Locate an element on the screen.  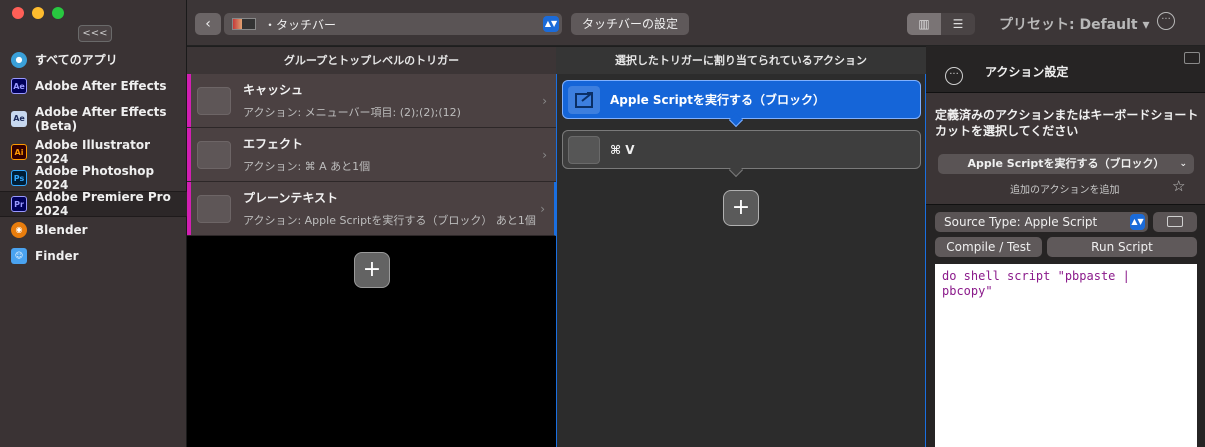
script-editor: do shell script "pbpaste | pbcopy" is located at coordinates (1066, 355).